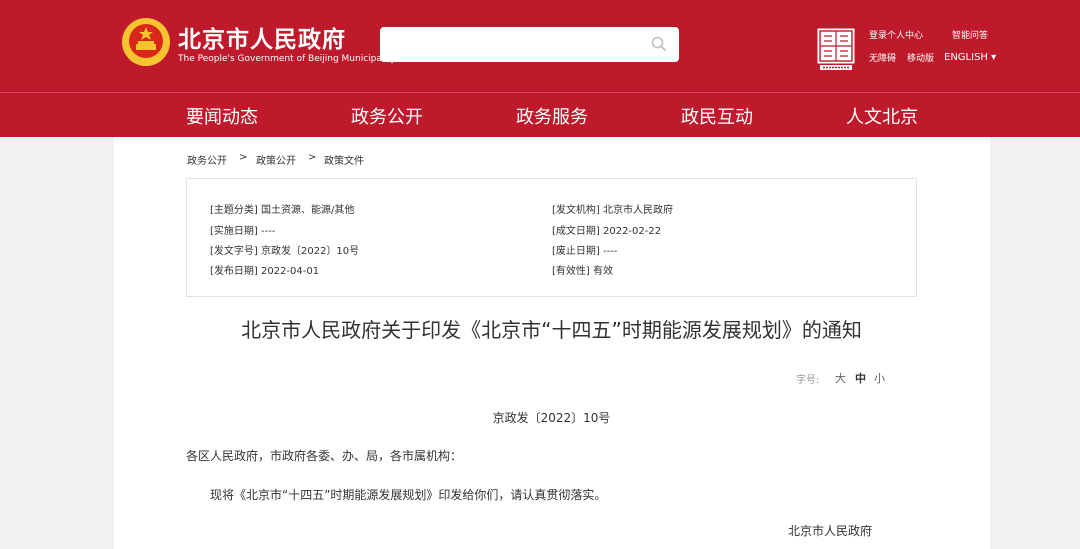 This screenshot has height=549, width=1080. What do you see at coordinates (836, 49) in the screenshot?
I see `capital-seal-logo` at bounding box center [836, 49].